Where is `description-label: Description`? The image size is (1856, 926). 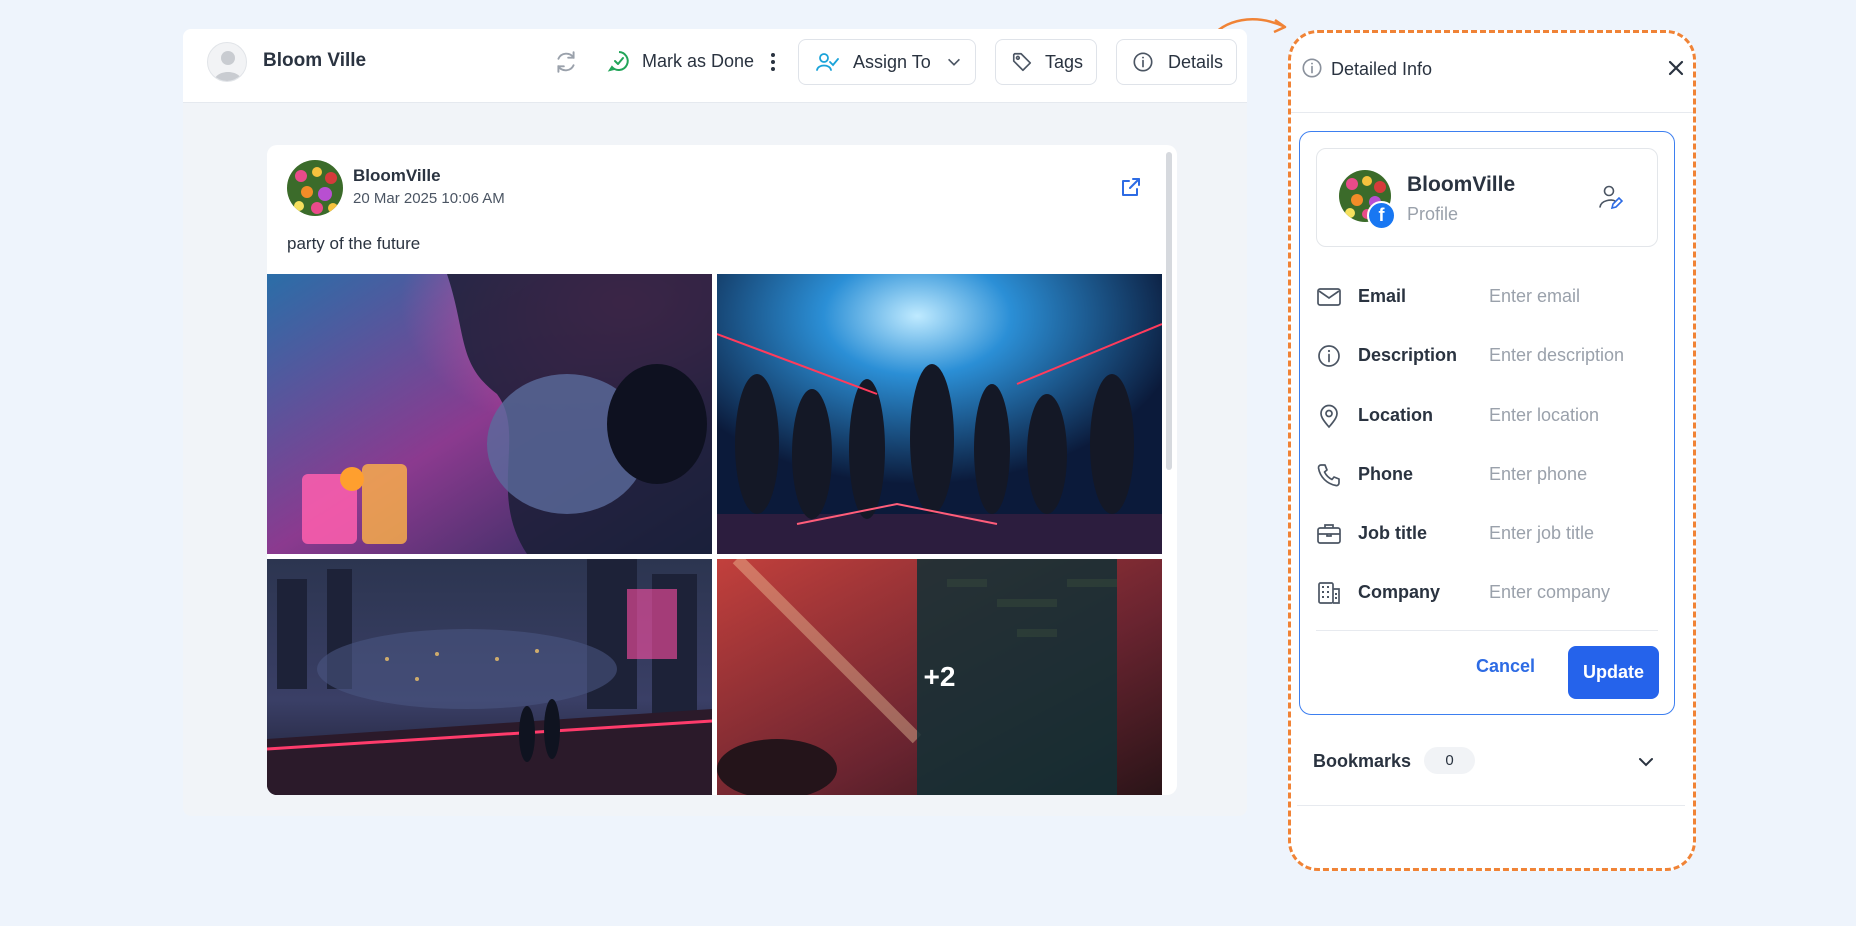 description-label: Description is located at coordinates (1408, 355).